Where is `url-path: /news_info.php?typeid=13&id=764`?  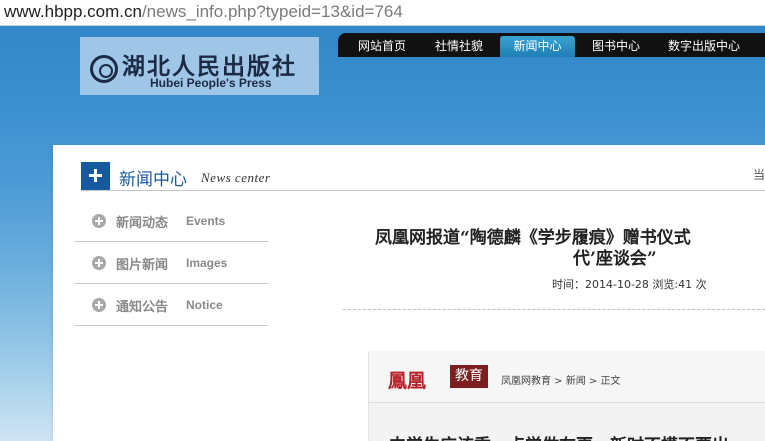
url-path: /news_info.php?typeid=13&id=764 is located at coordinates (272, 11).